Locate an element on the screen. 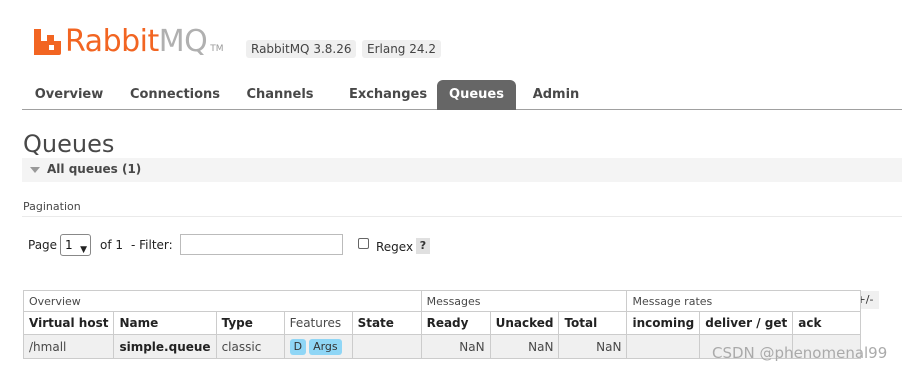 The image size is (902, 371). cell-incoming is located at coordinates (663, 346).